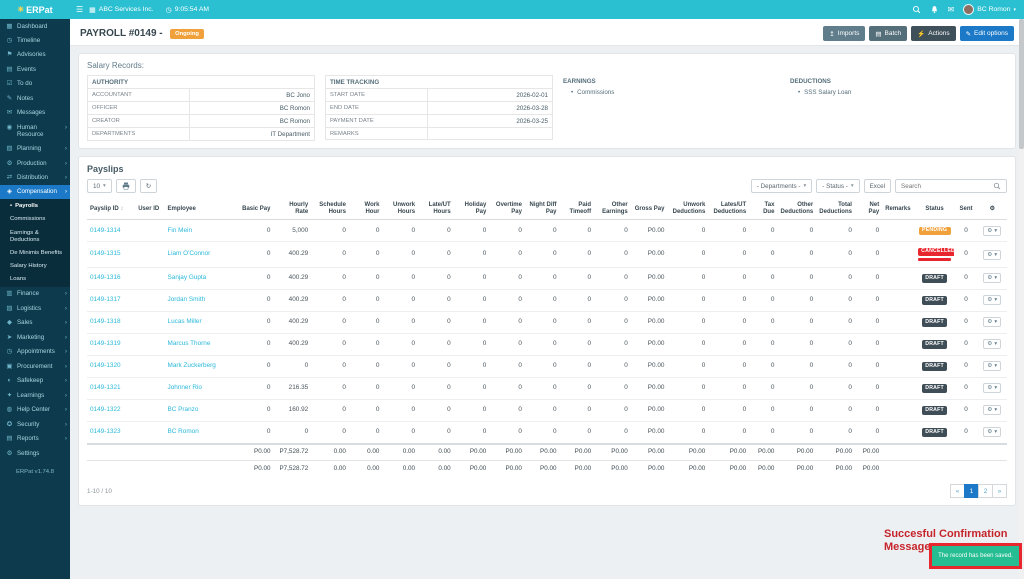  What do you see at coordinates (105, 277) in the screenshot?
I see `payslip-id-link: 0149-1316` at bounding box center [105, 277].